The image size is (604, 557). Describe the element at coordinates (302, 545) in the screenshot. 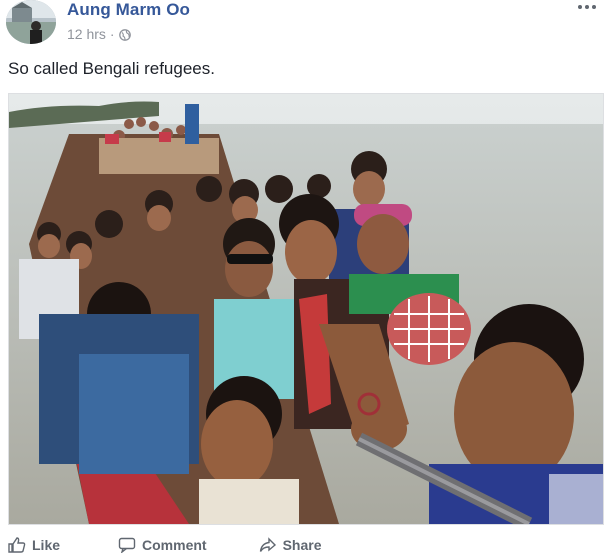

I see `share-label: Share` at that location.